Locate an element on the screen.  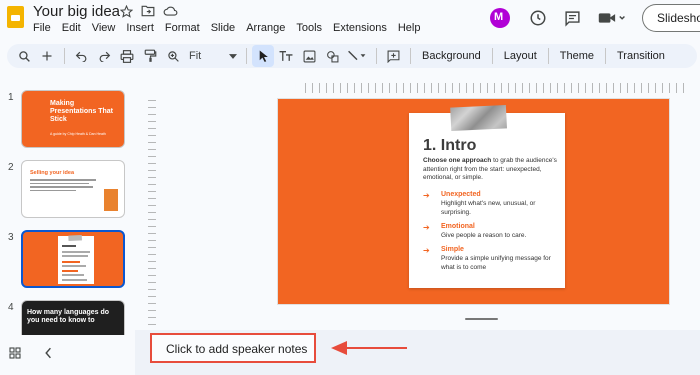
menu-view: View is located at coordinates (106, 28).